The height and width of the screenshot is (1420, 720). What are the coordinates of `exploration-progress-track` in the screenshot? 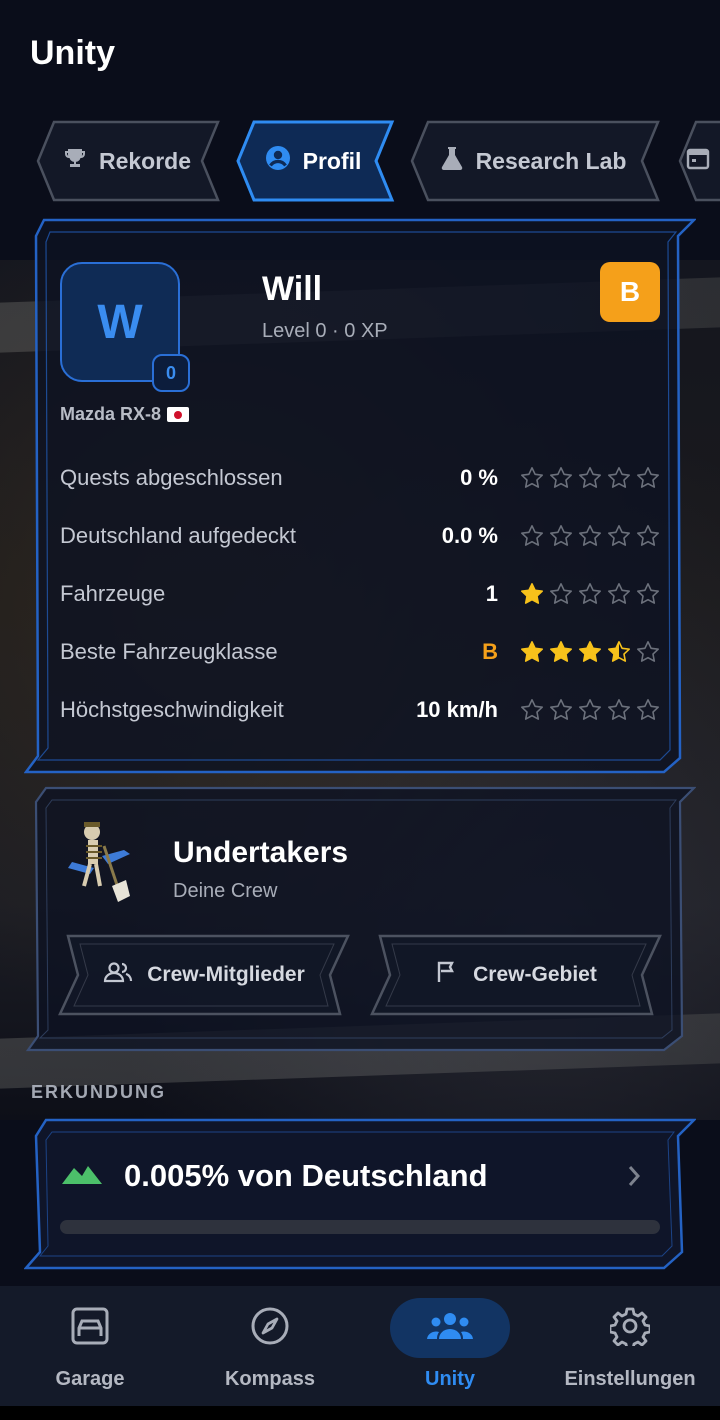 It's located at (360, 1227).